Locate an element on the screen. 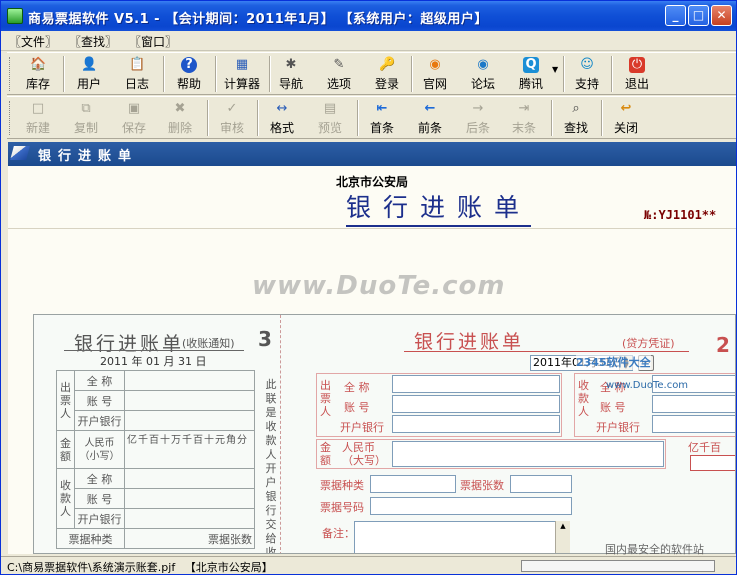 The height and width of the screenshot is (575, 737). tool-user: 👤 用户 is located at coordinates (89, 74).